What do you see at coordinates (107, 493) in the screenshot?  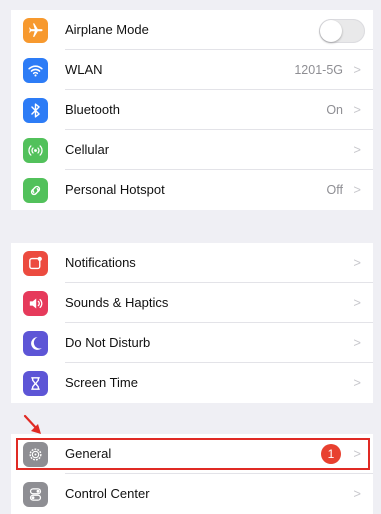 I see `control-center-label: Control Center` at bounding box center [107, 493].